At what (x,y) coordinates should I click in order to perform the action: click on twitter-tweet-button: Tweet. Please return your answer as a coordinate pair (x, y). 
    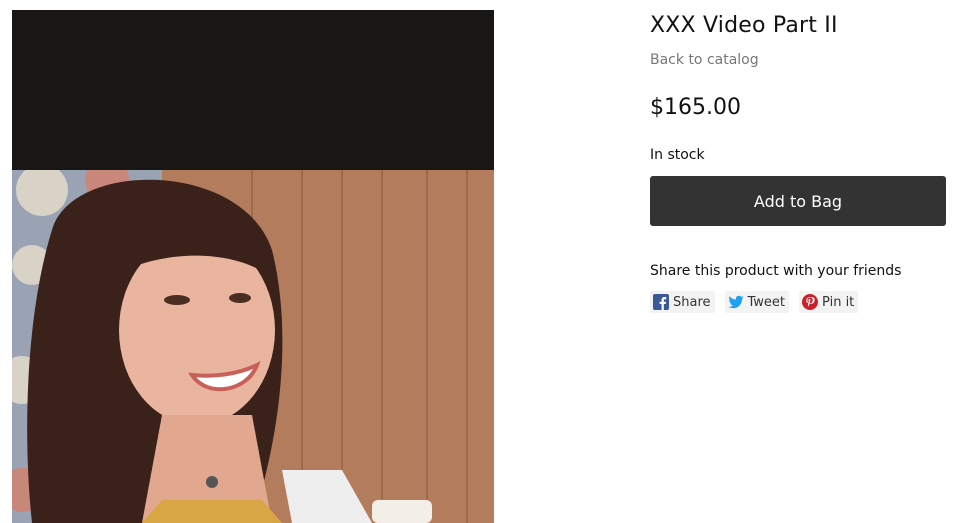
    Looking at the image, I should click on (757, 302).